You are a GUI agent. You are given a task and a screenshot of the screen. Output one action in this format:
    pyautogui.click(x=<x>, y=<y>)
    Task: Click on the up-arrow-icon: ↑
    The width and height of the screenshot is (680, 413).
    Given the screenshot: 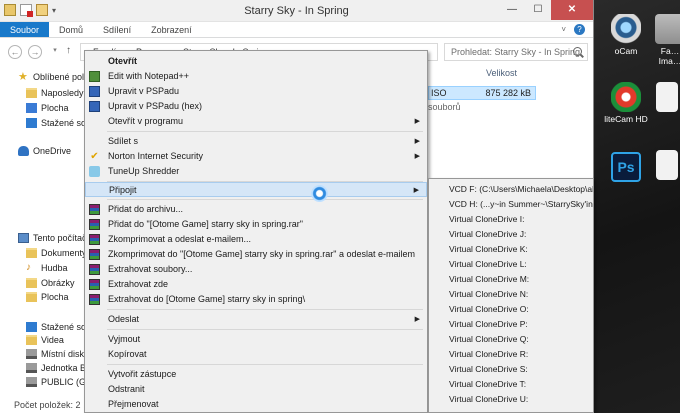 What is the action you would take?
    pyautogui.click(x=68, y=50)
    